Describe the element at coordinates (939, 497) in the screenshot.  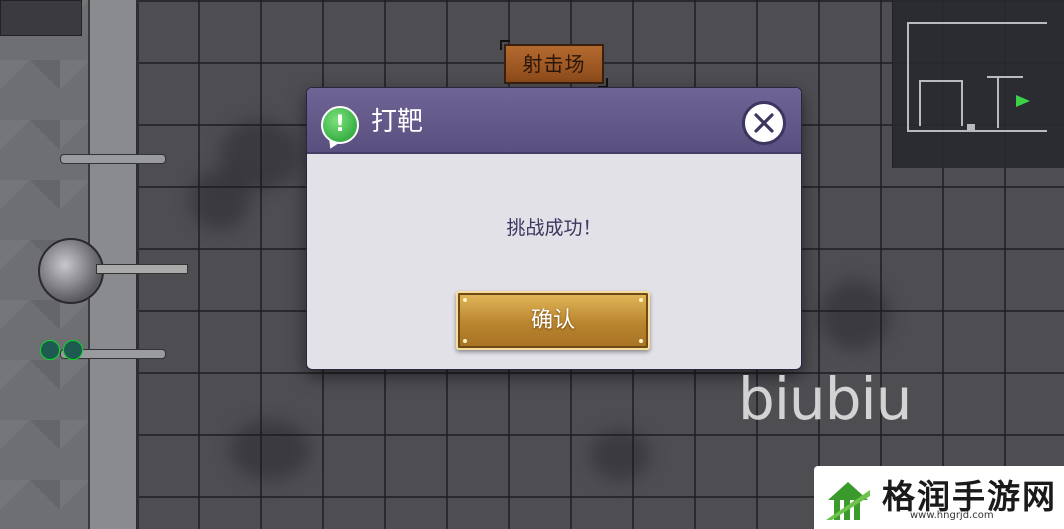
I see `site-watermark-badge: 格润手游网 www.hngrjd.com` at that location.